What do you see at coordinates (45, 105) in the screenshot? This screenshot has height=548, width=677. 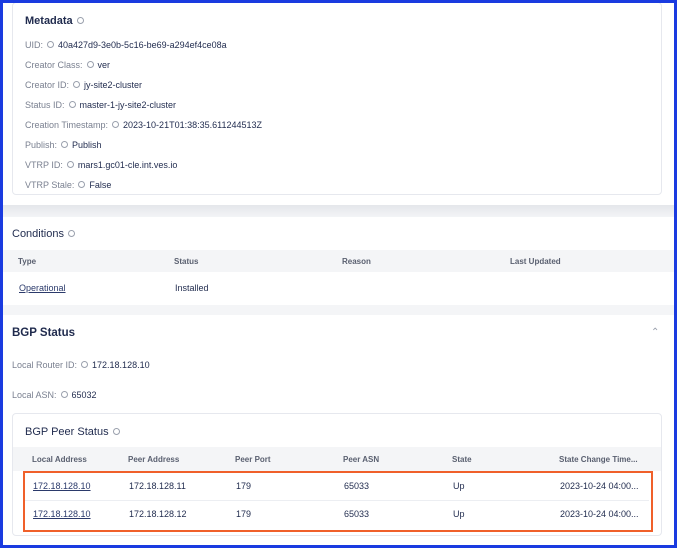 I see `field-label: Status ID:` at bounding box center [45, 105].